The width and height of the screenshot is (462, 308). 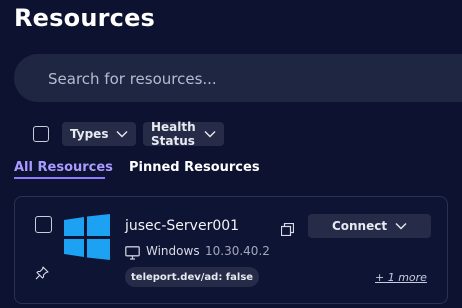 I want to click on windows-logo-icon, so click(x=87, y=239).